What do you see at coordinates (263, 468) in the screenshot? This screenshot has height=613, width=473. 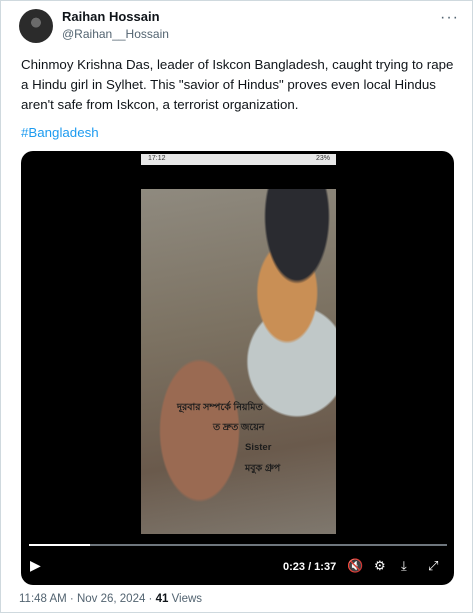 I see `overlay-text-line: মবুক গ্রুপ` at bounding box center [263, 468].